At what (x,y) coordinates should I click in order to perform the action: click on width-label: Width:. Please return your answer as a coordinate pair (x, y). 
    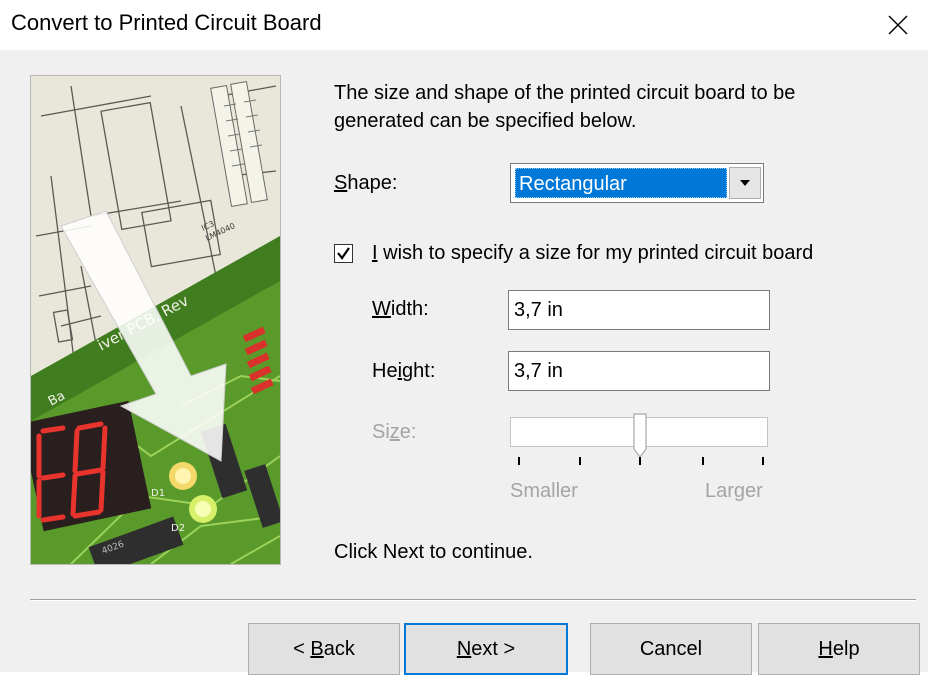
    Looking at the image, I should click on (400, 309).